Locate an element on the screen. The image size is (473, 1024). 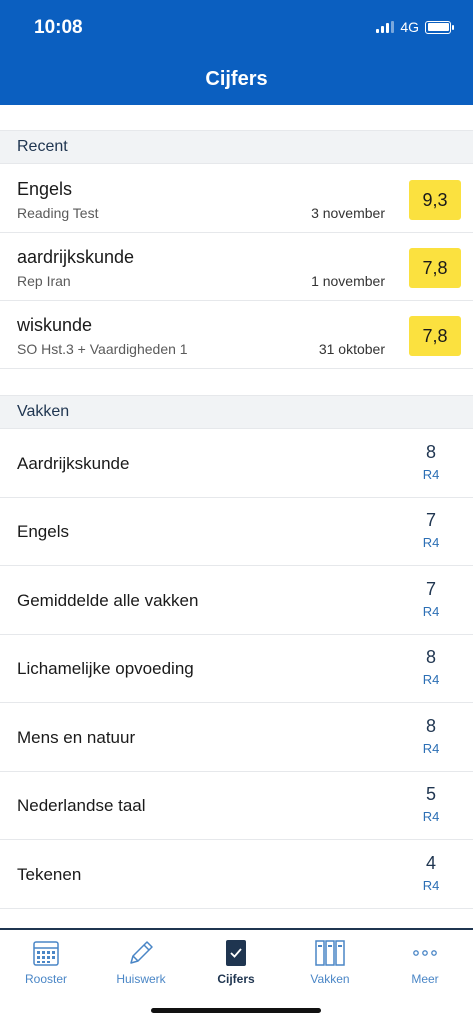
tab-meer: Meer is located at coordinates (425, 962).